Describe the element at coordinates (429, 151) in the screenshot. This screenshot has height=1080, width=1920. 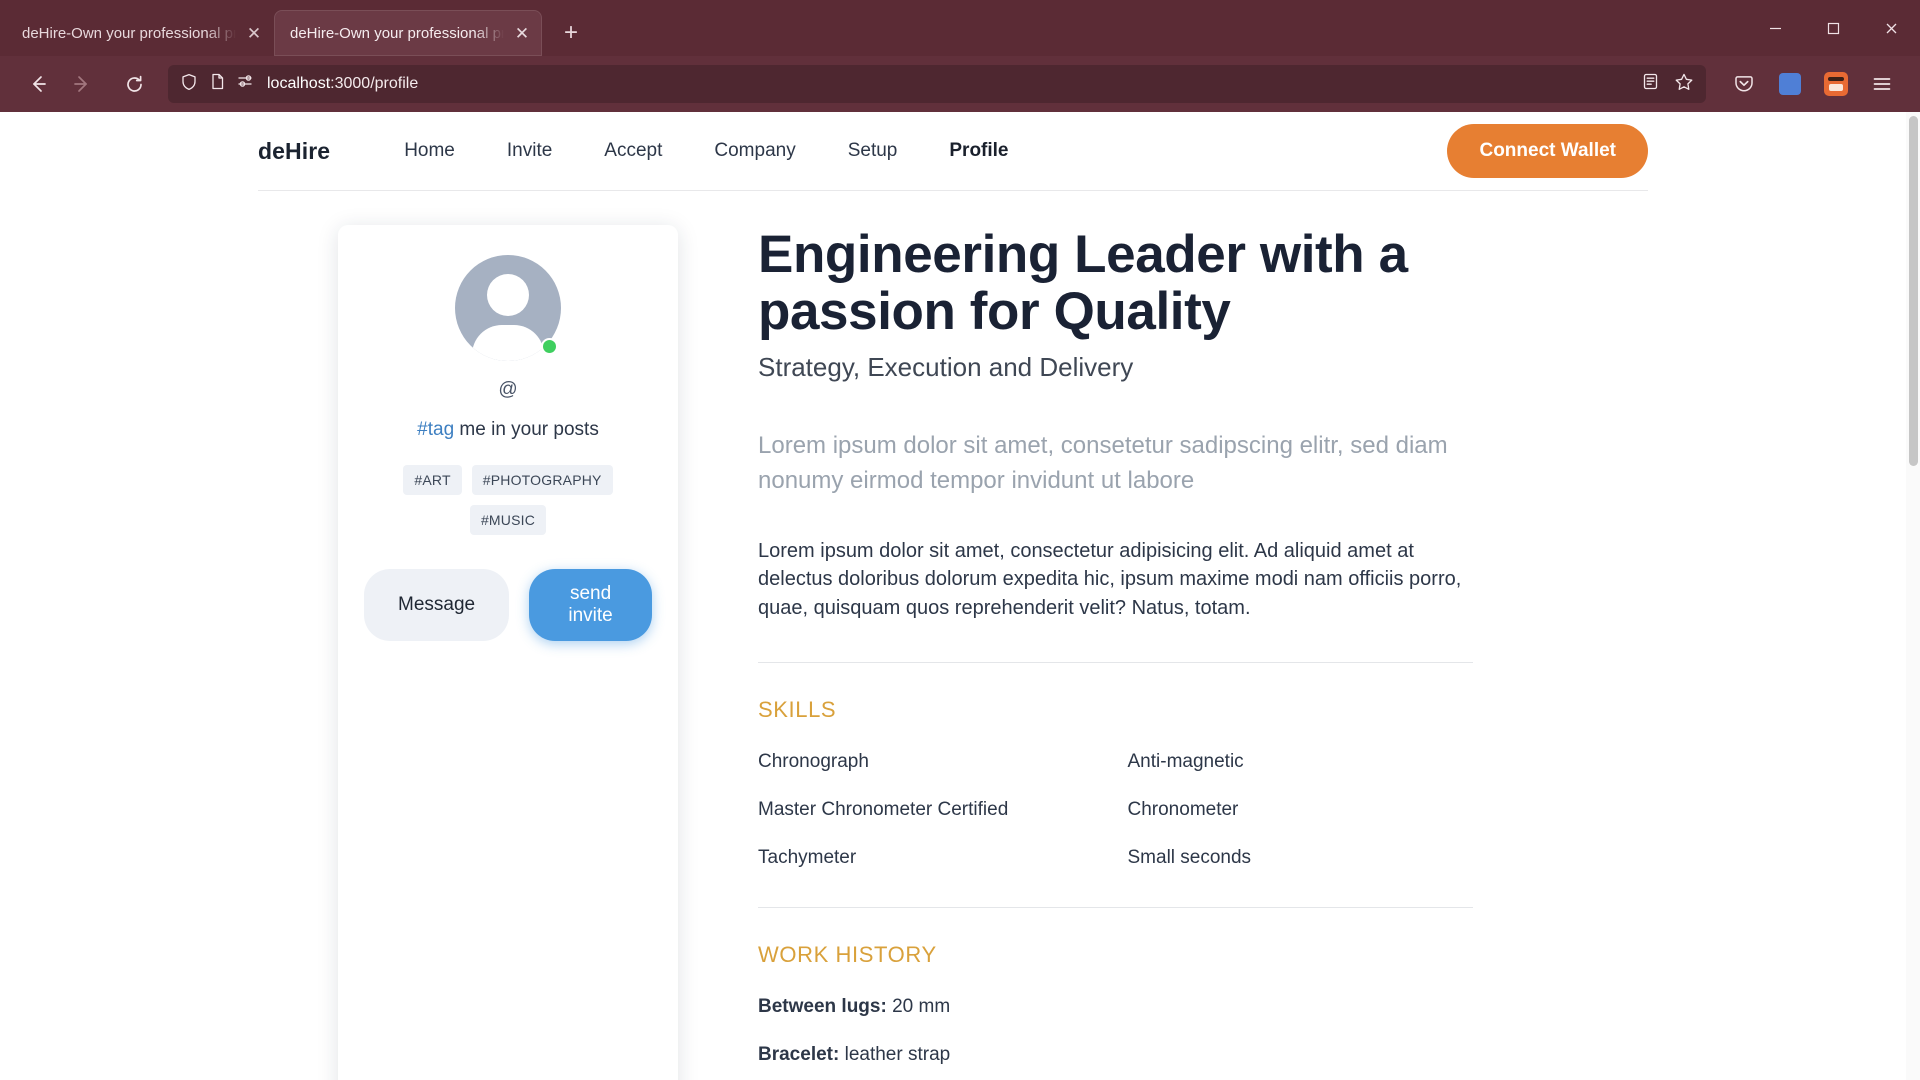
I see `nav-item-home: Home` at that location.